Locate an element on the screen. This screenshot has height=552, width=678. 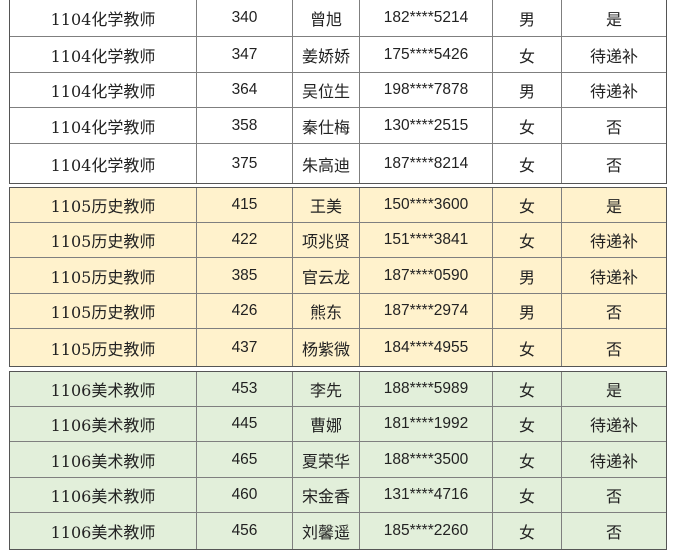
cell-name: 吴位生 is located at coordinates (326, 90).